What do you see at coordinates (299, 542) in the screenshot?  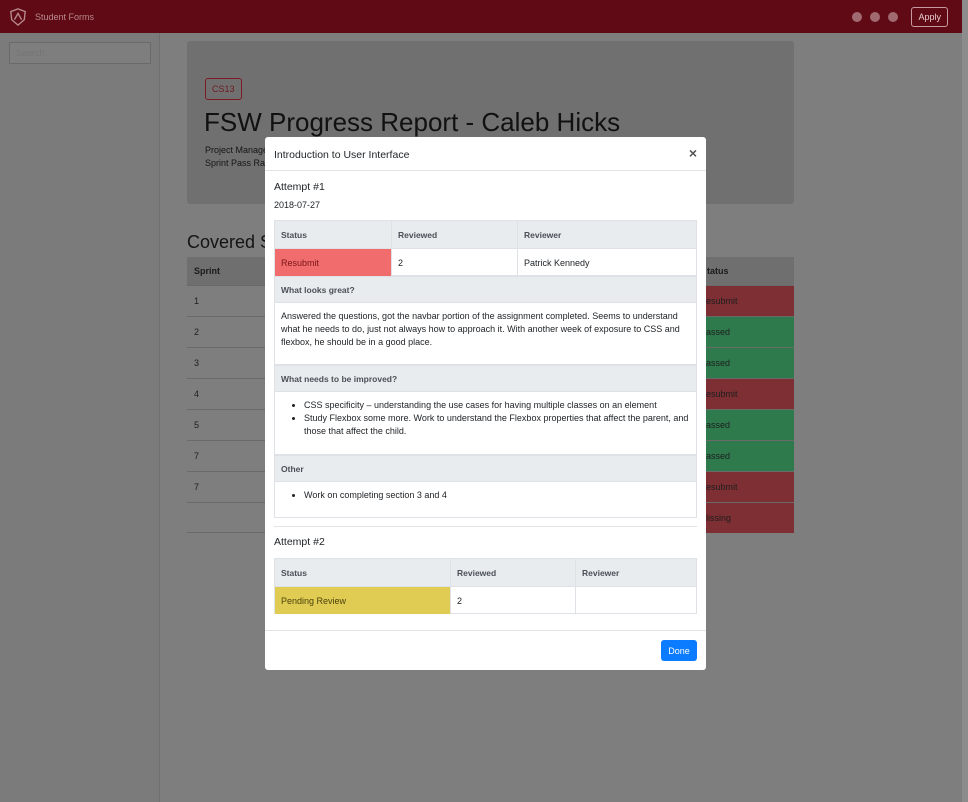 I see `attempt-2-title: Attempt #2` at bounding box center [299, 542].